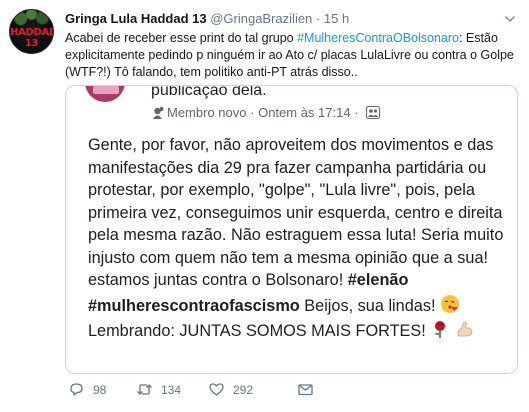  Describe the element at coordinates (76, 389) in the screenshot. I see `reply-icon` at that location.